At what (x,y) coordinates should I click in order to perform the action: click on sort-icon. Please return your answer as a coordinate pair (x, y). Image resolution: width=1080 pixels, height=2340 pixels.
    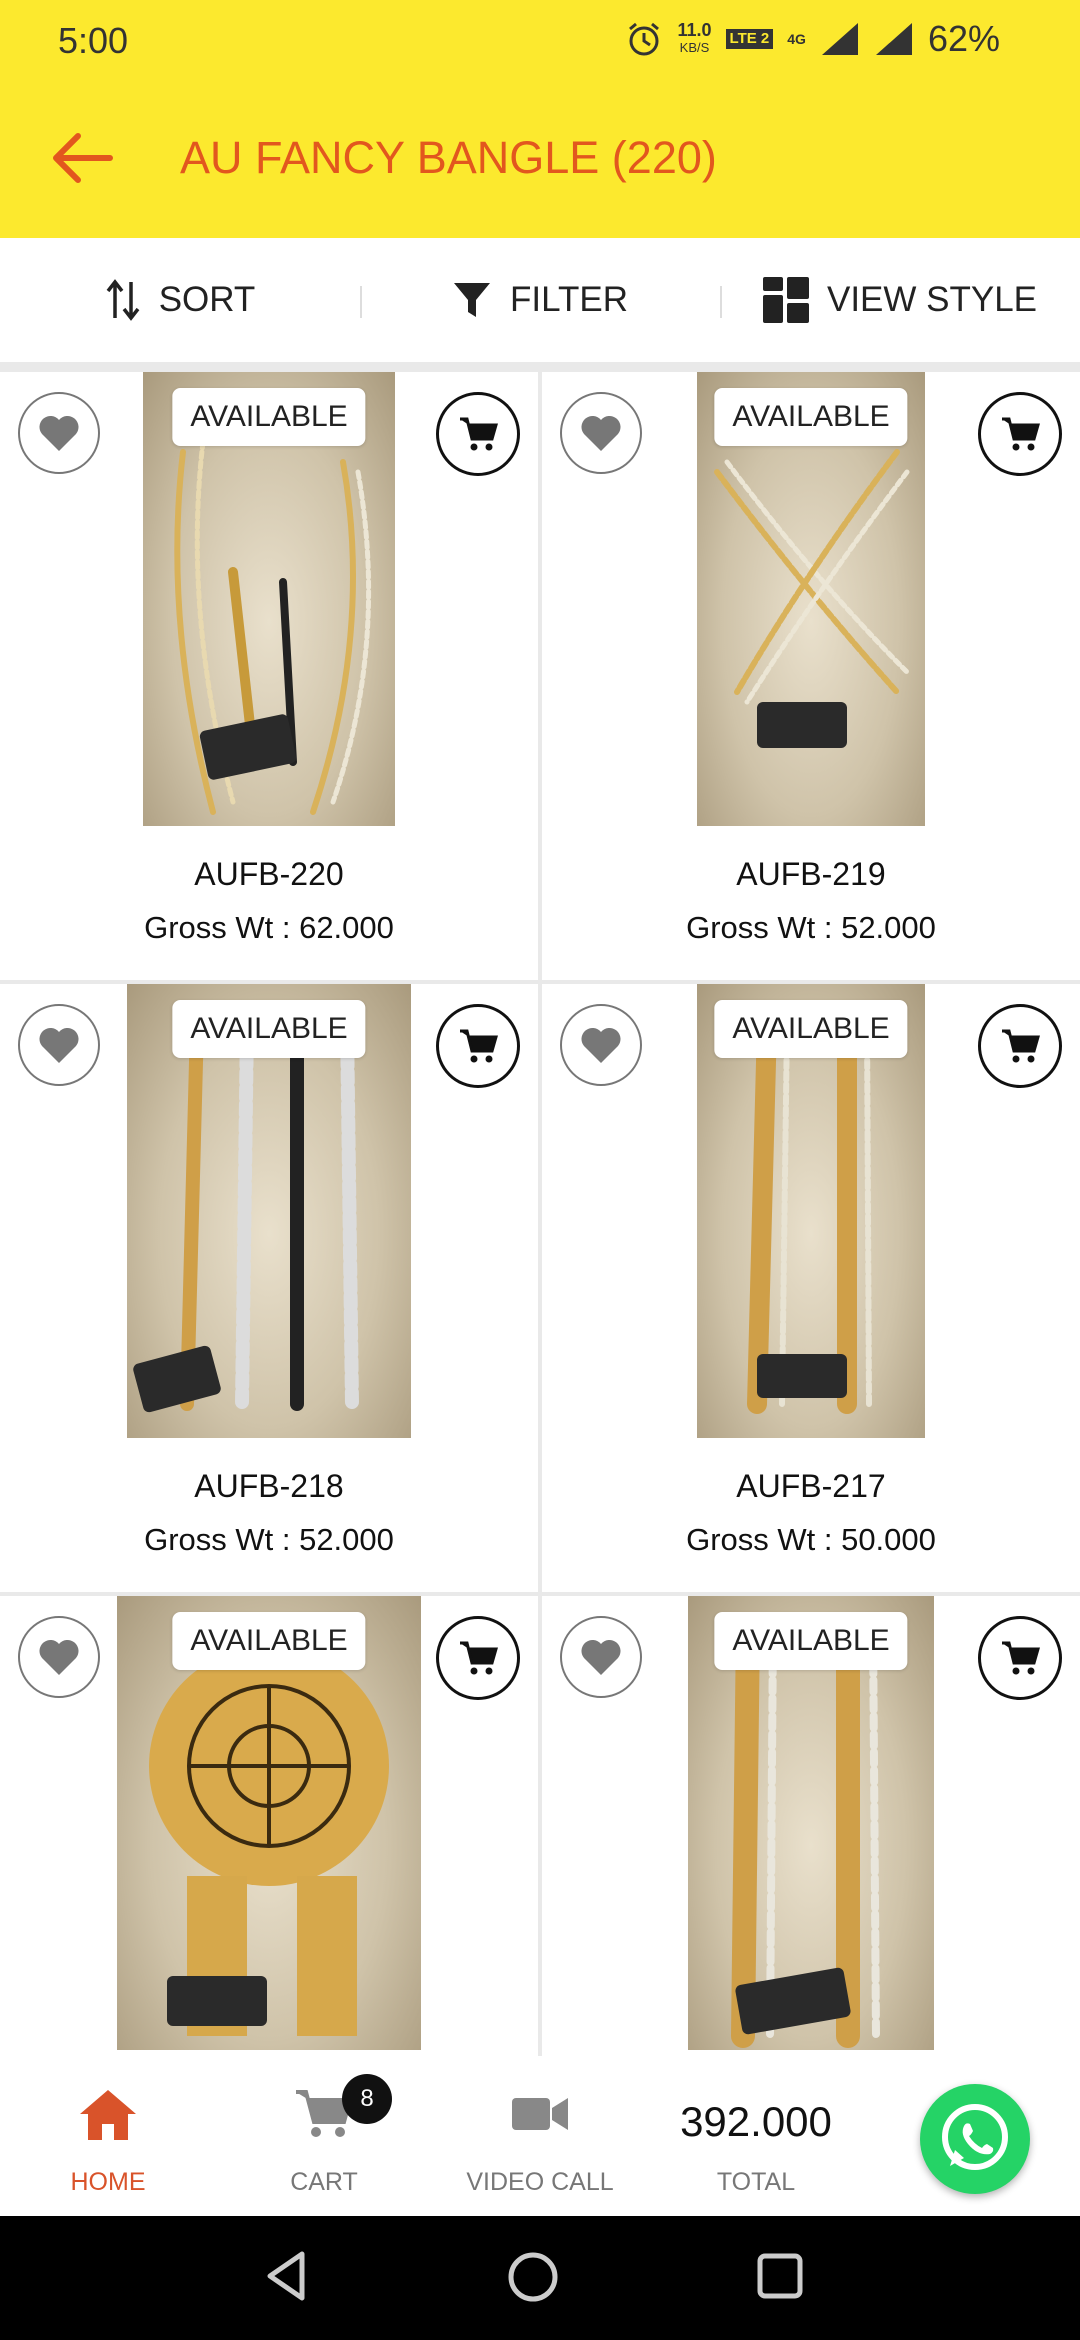
    Looking at the image, I should click on (123, 300).